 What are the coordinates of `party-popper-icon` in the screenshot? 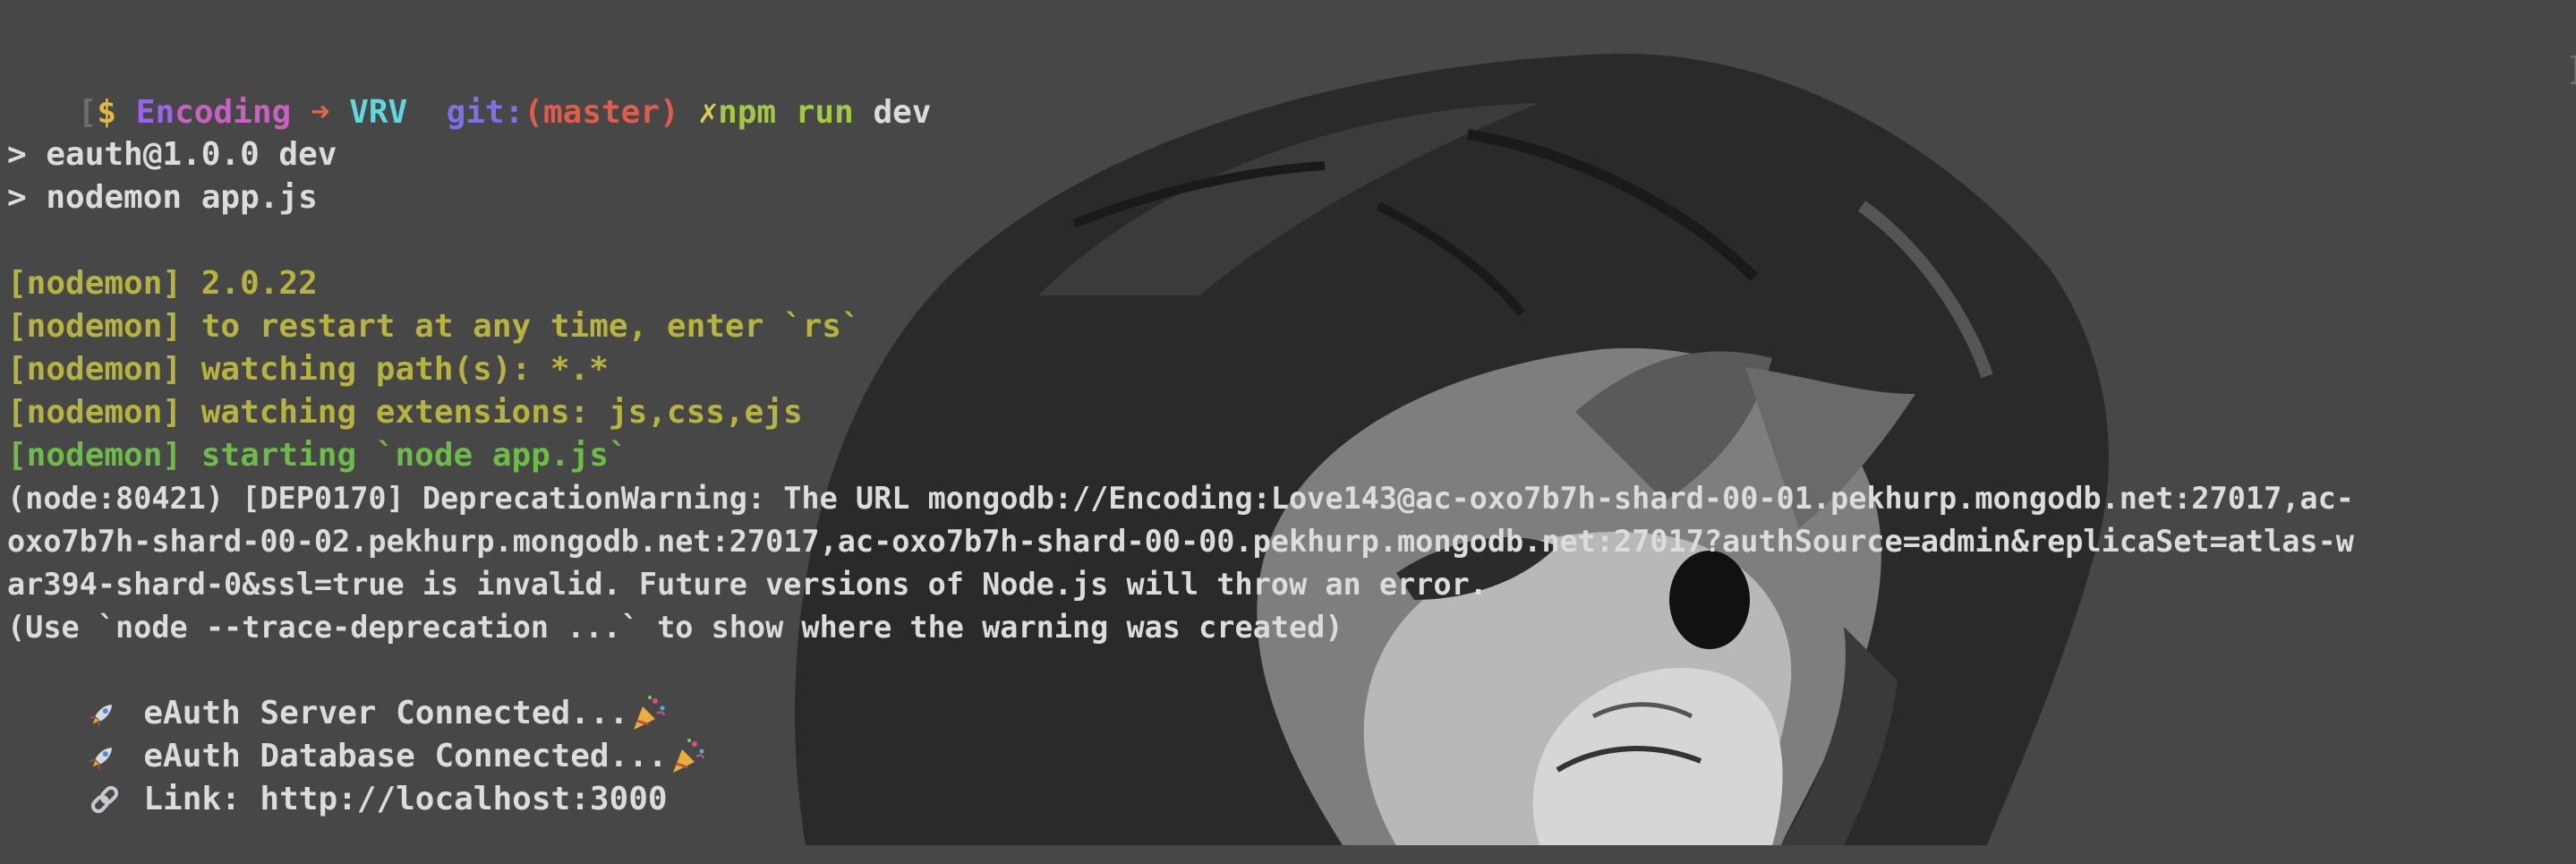 It's located at (688, 756).